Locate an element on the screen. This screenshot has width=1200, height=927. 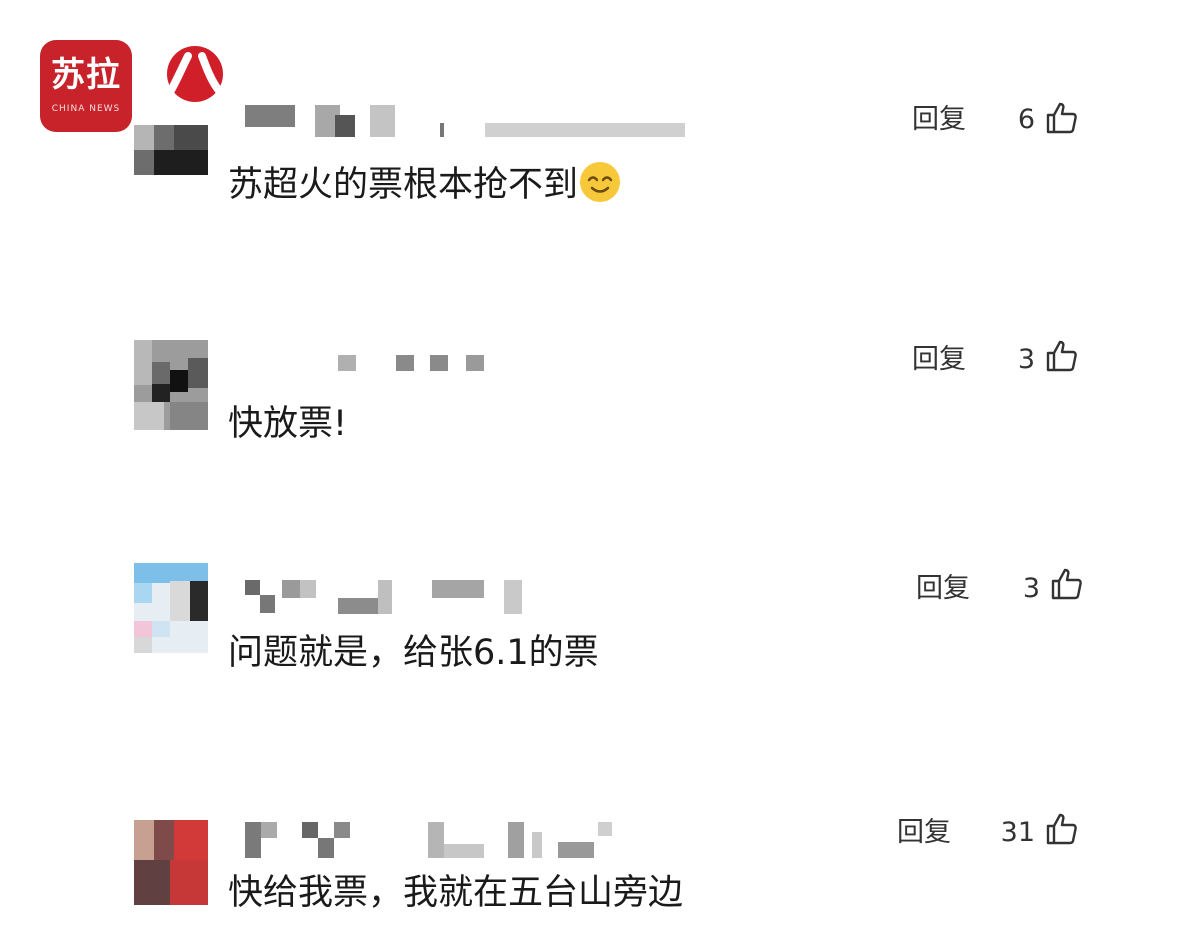
app-logo-name: 苏拉 is located at coordinates (86, 75).